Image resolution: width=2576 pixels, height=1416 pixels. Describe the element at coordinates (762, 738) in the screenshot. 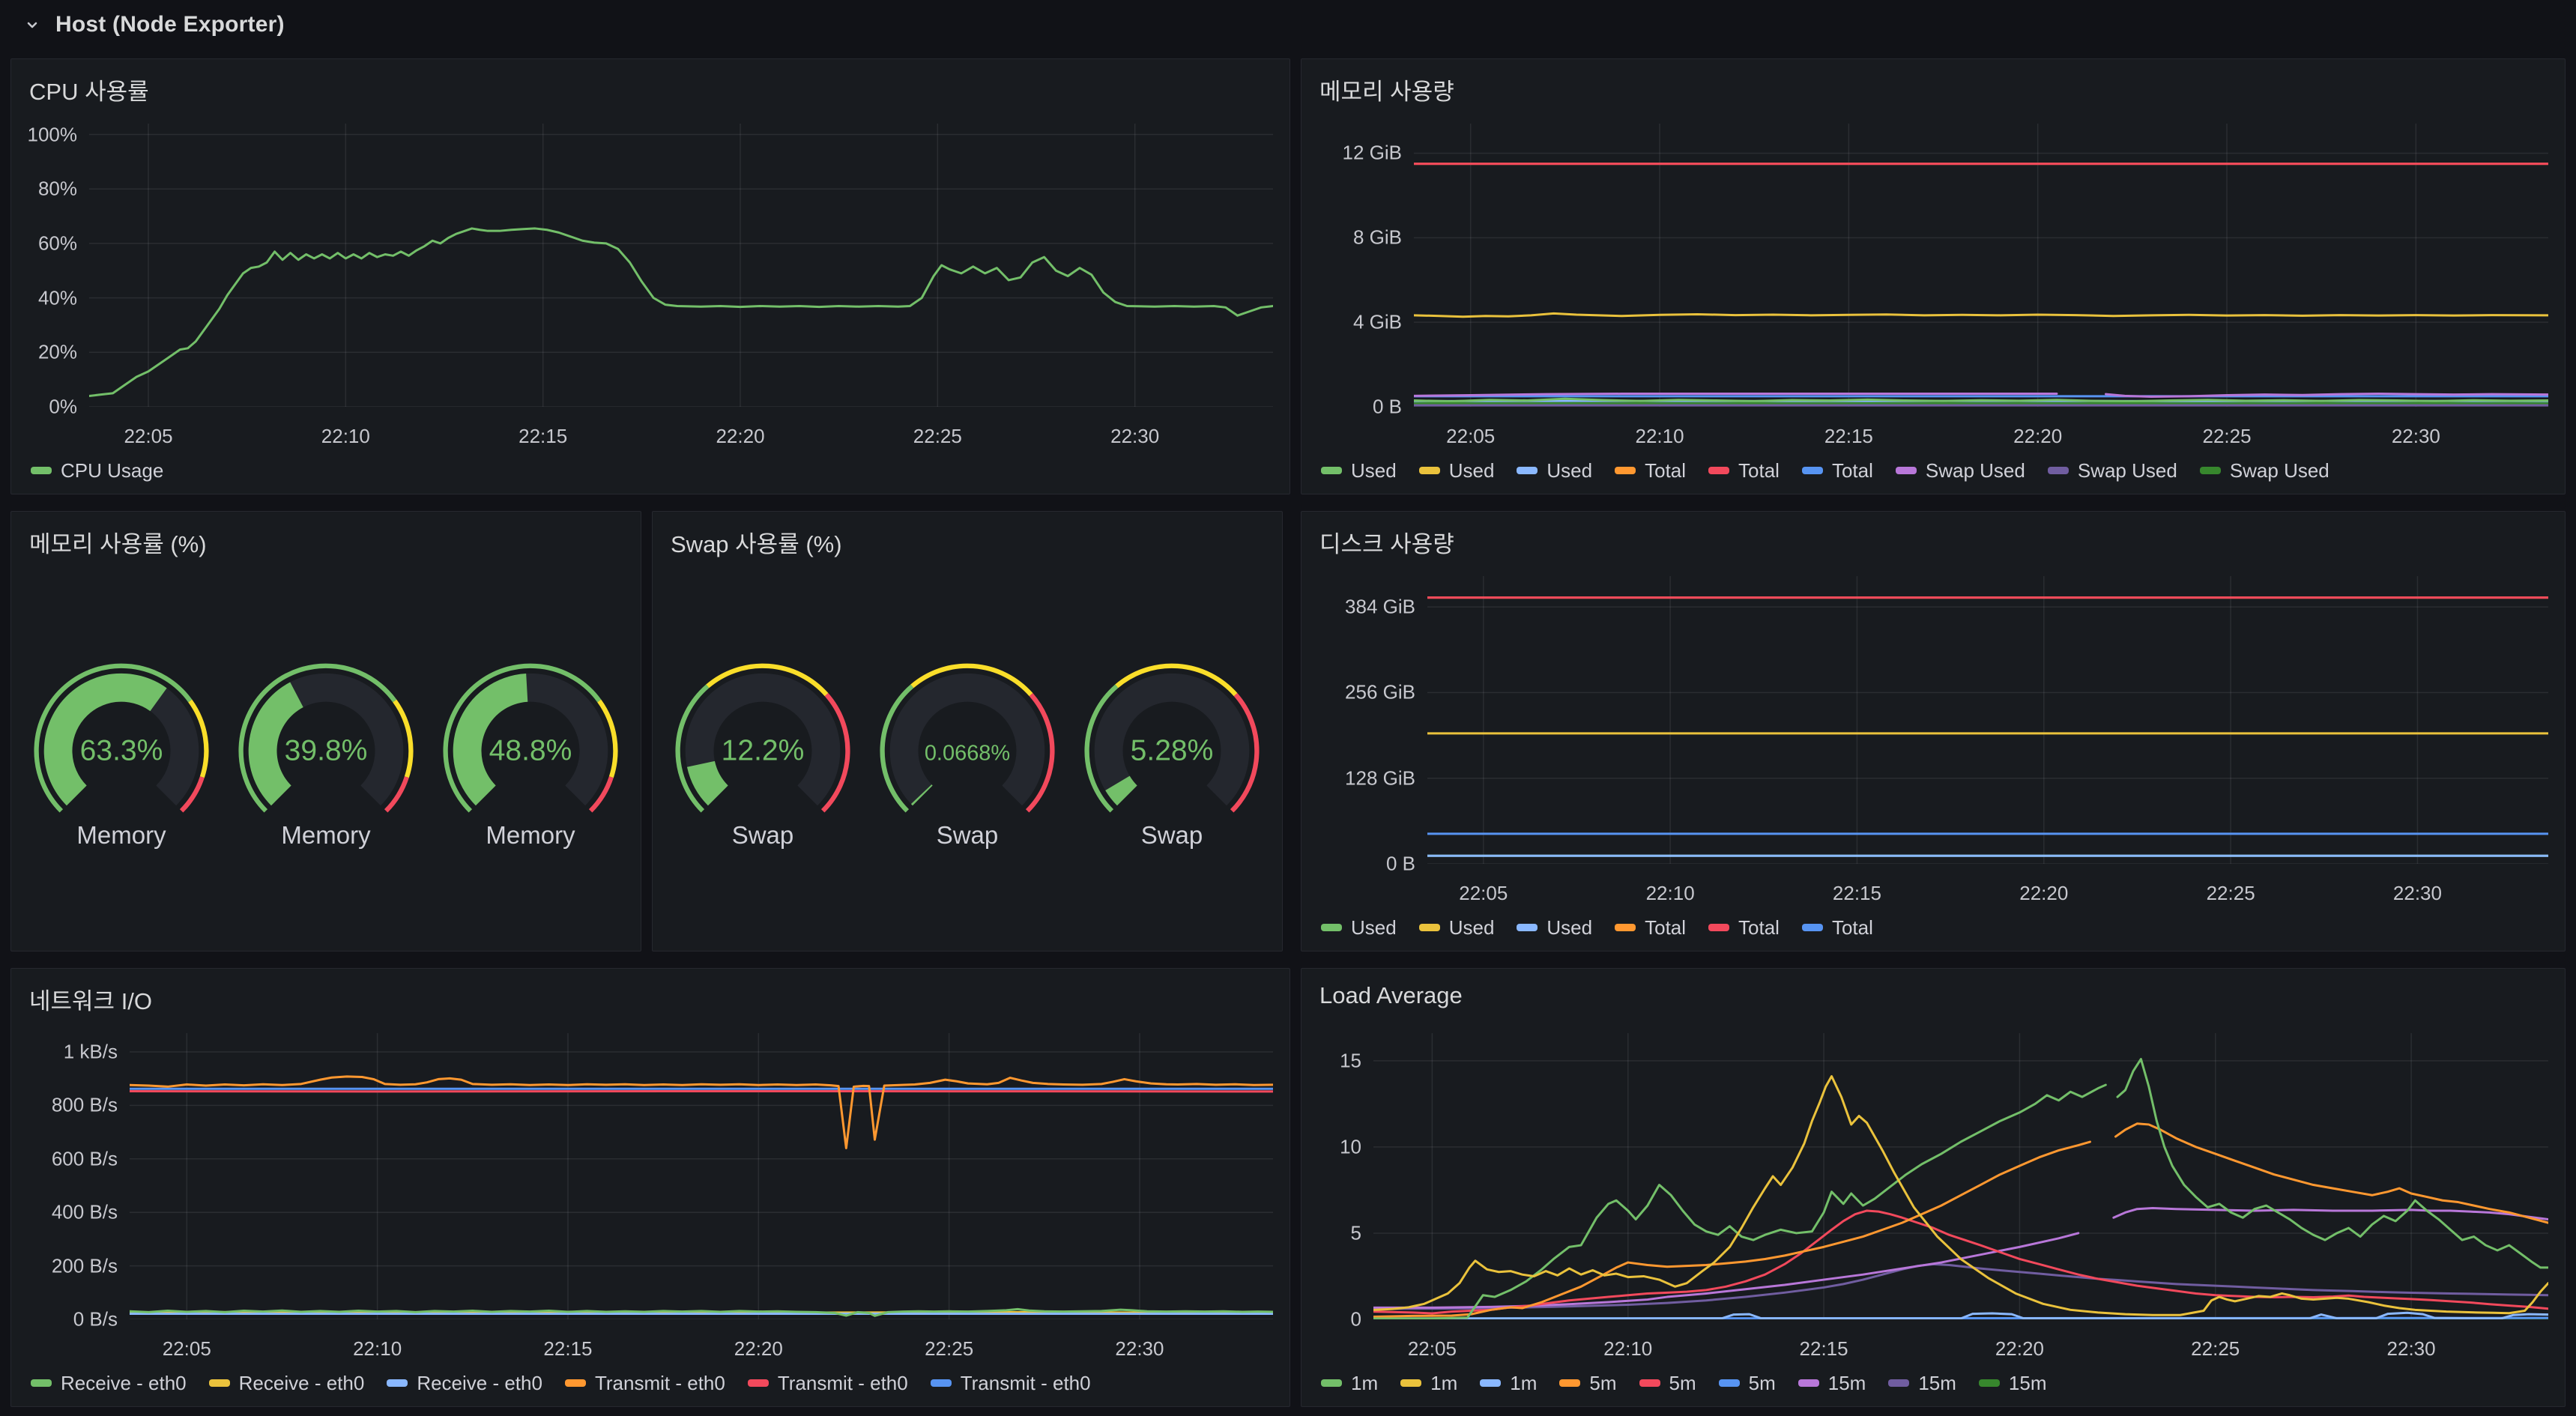

I see `gauge-arc: 12.2%` at that location.